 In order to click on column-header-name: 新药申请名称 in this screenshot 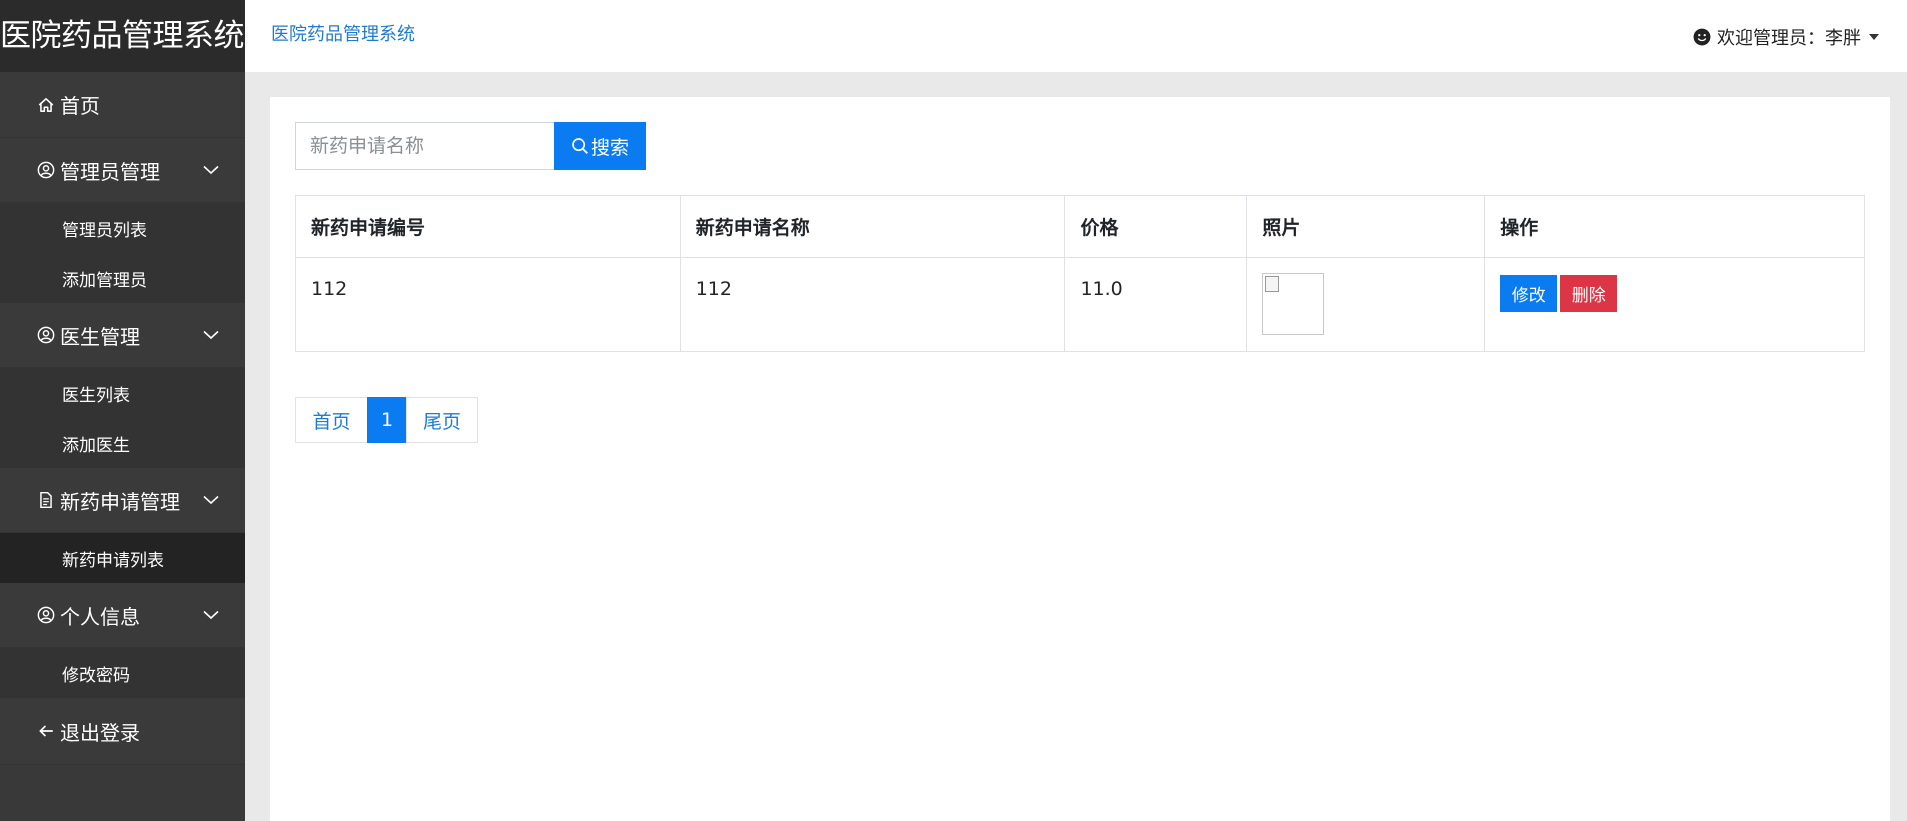, I will do `click(872, 226)`.